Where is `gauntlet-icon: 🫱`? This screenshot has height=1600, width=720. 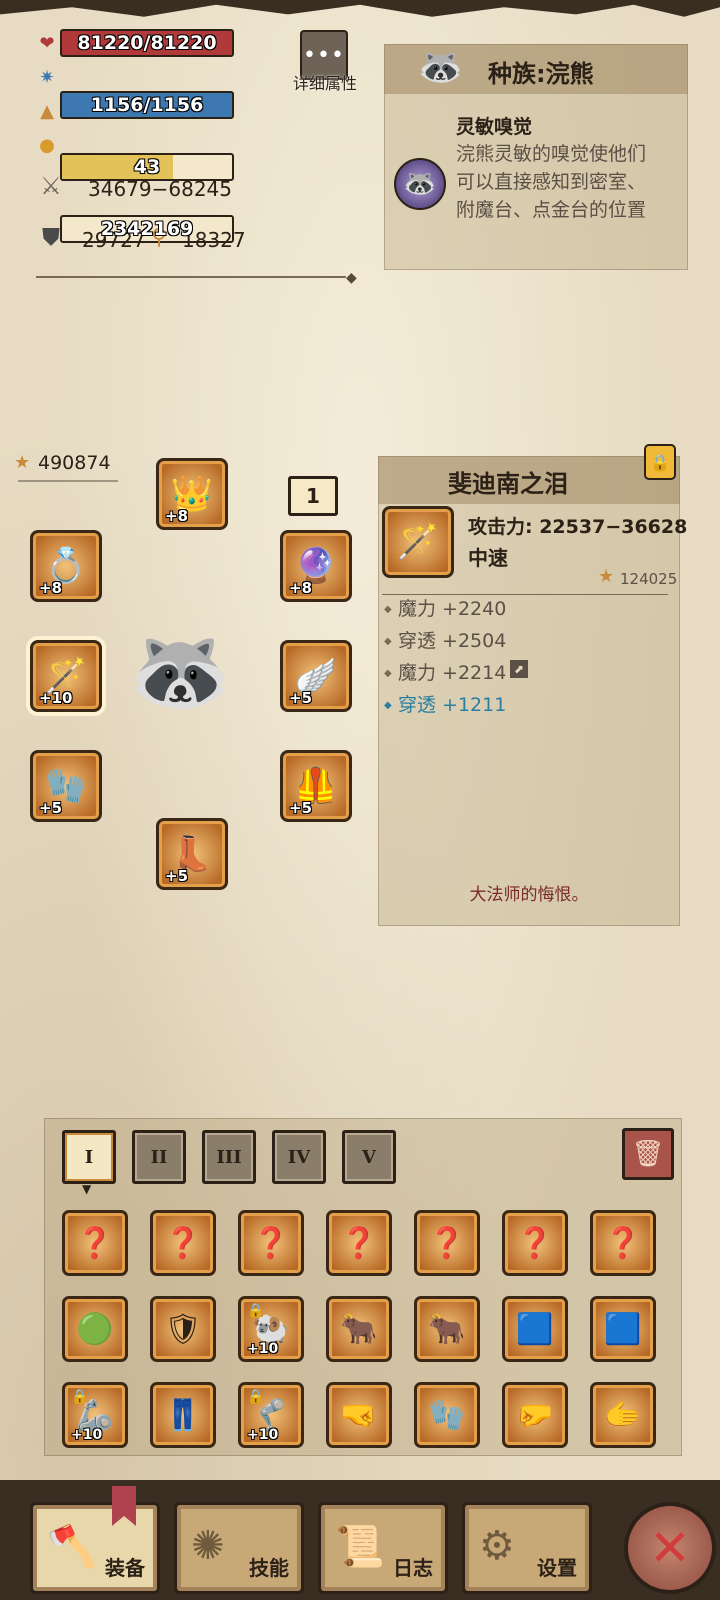 gauntlet-icon: 🫱 is located at coordinates (623, 1415).